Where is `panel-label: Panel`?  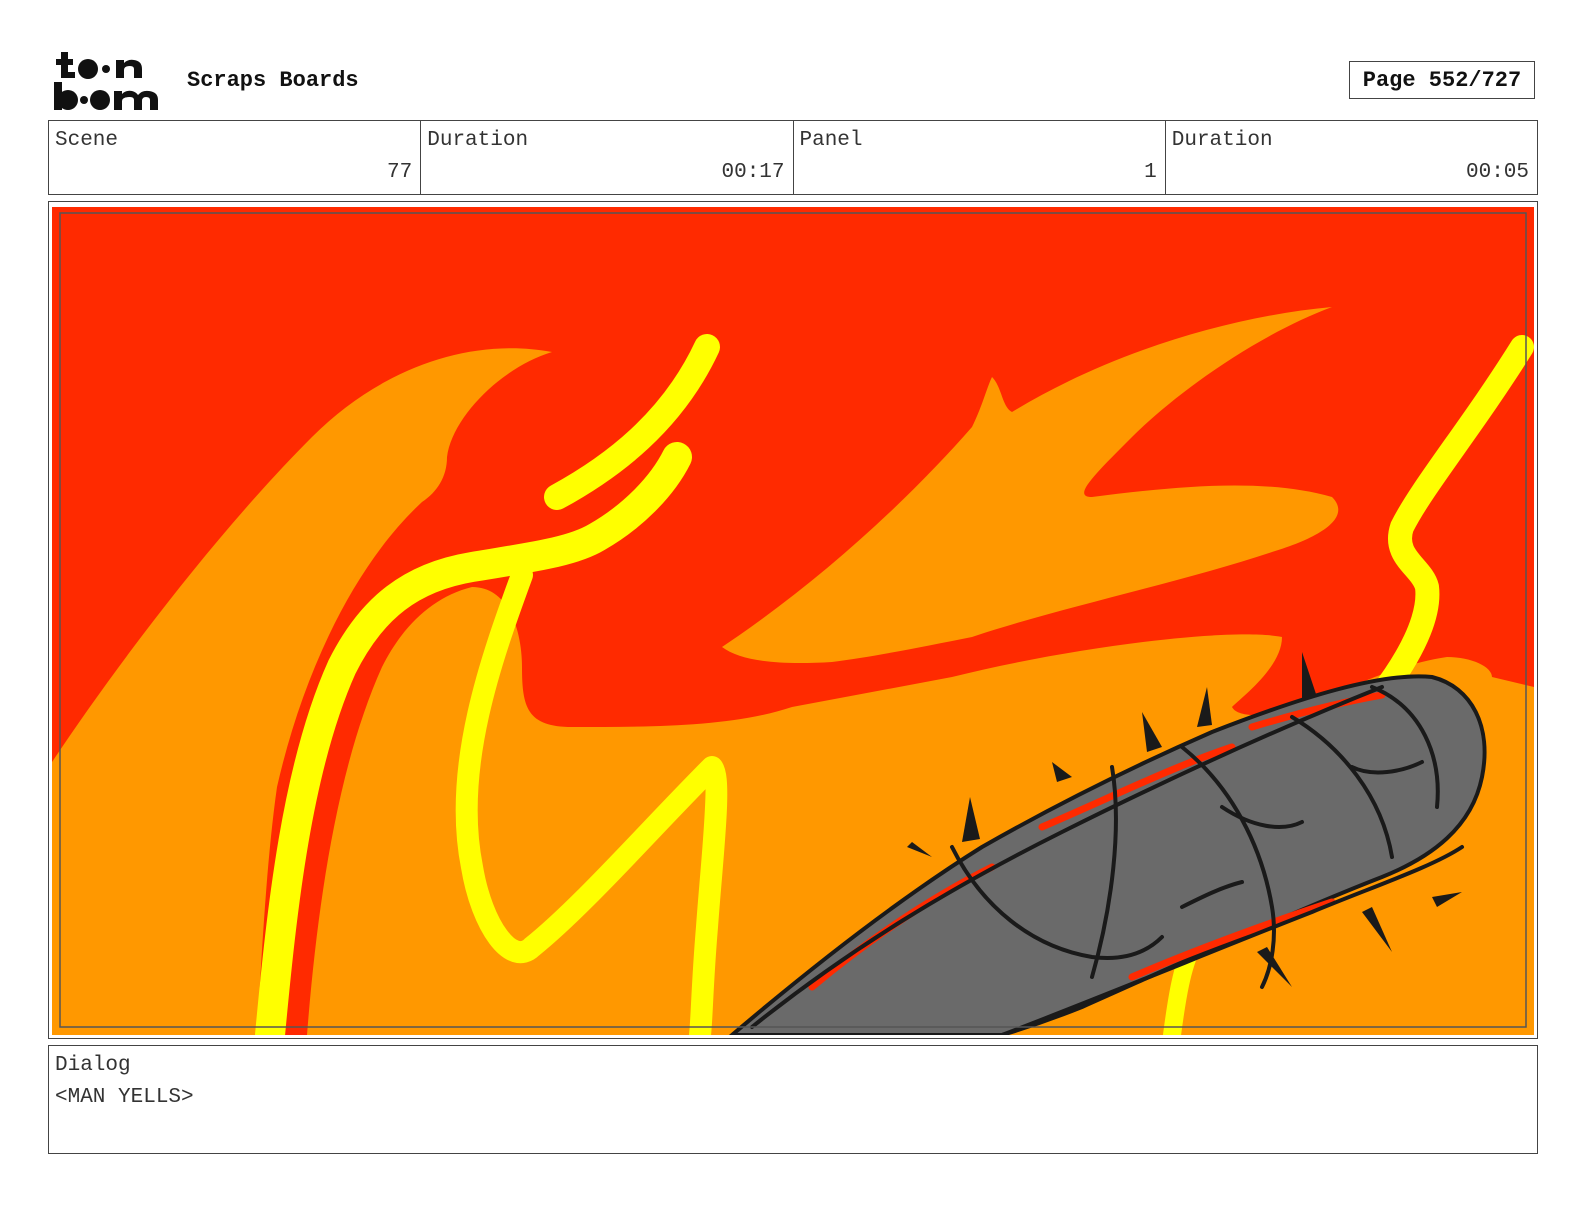
panel-label: Panel is located at coordinates (831, 140).